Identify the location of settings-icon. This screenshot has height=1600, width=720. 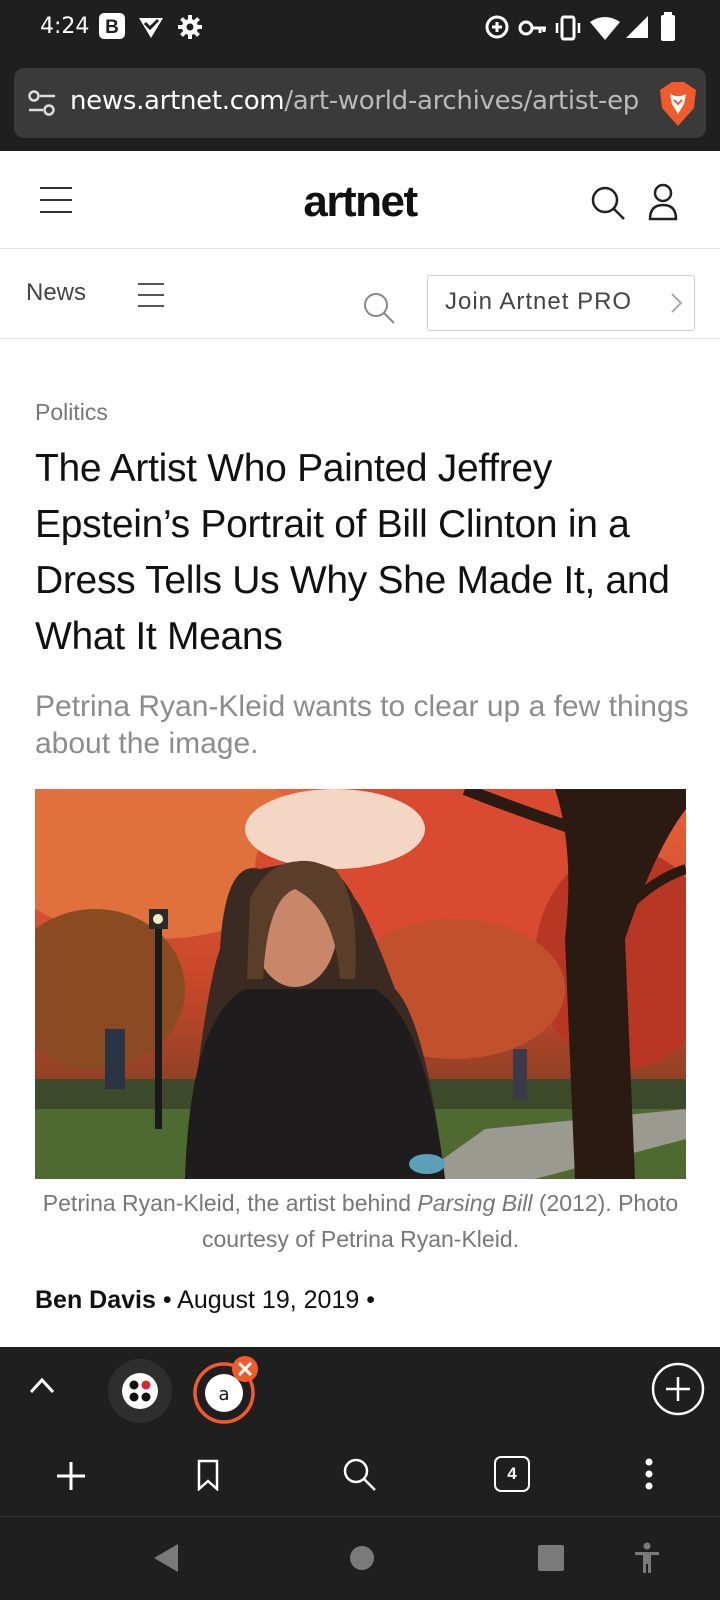
(190, 27).